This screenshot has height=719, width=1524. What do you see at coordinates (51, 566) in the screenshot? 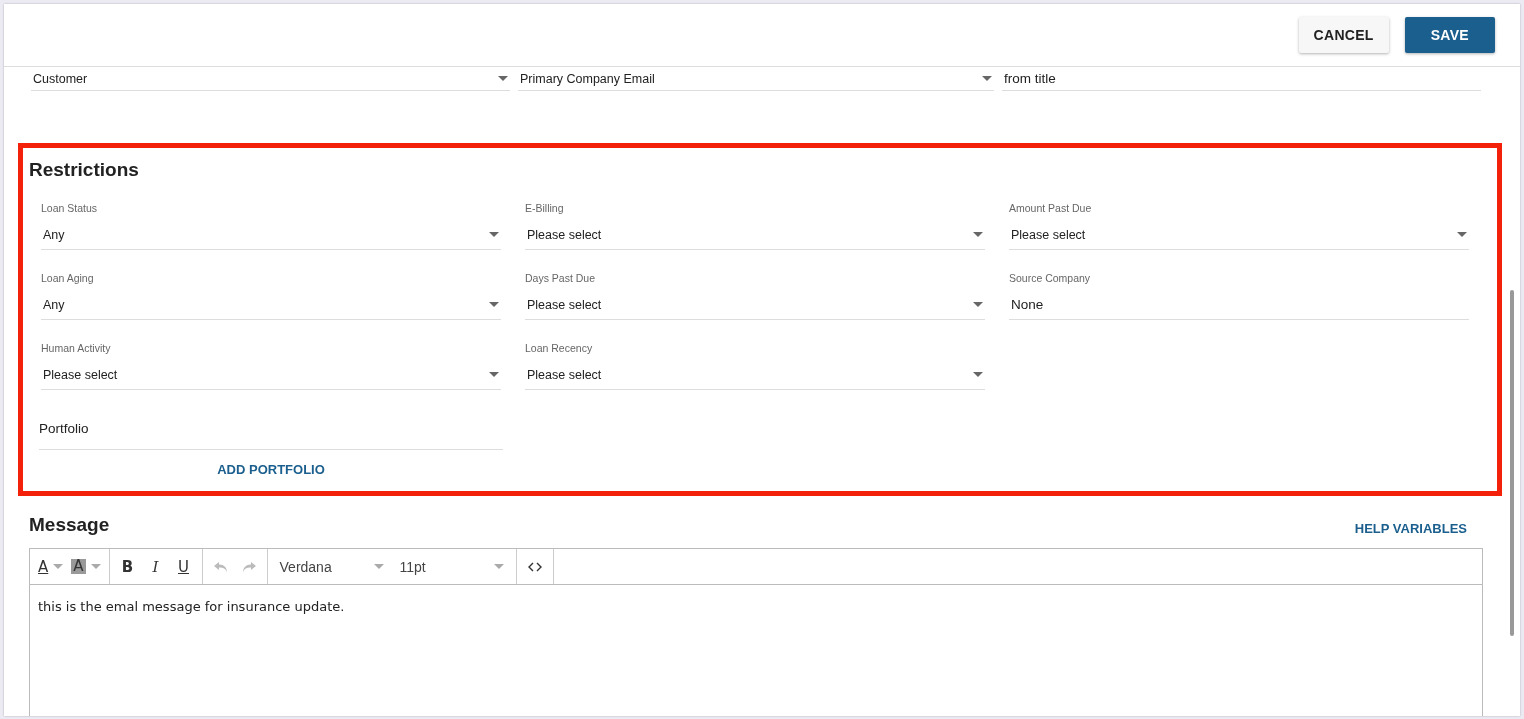
I see `textcolor-button: A` at bounding box center [51, 566].